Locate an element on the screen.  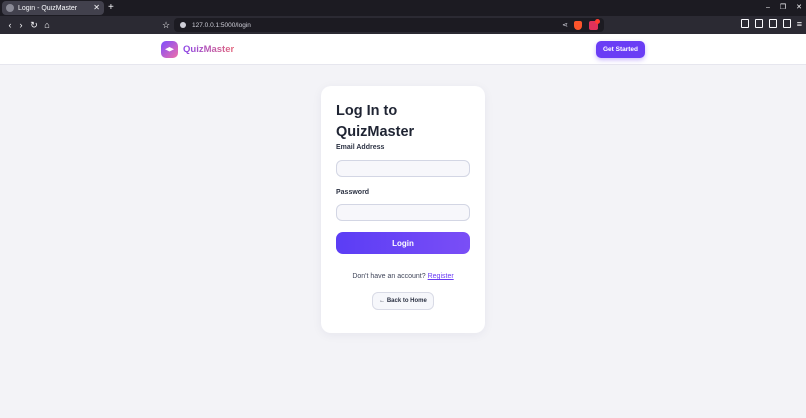
shield-icon is located at coordinates (578, 25).